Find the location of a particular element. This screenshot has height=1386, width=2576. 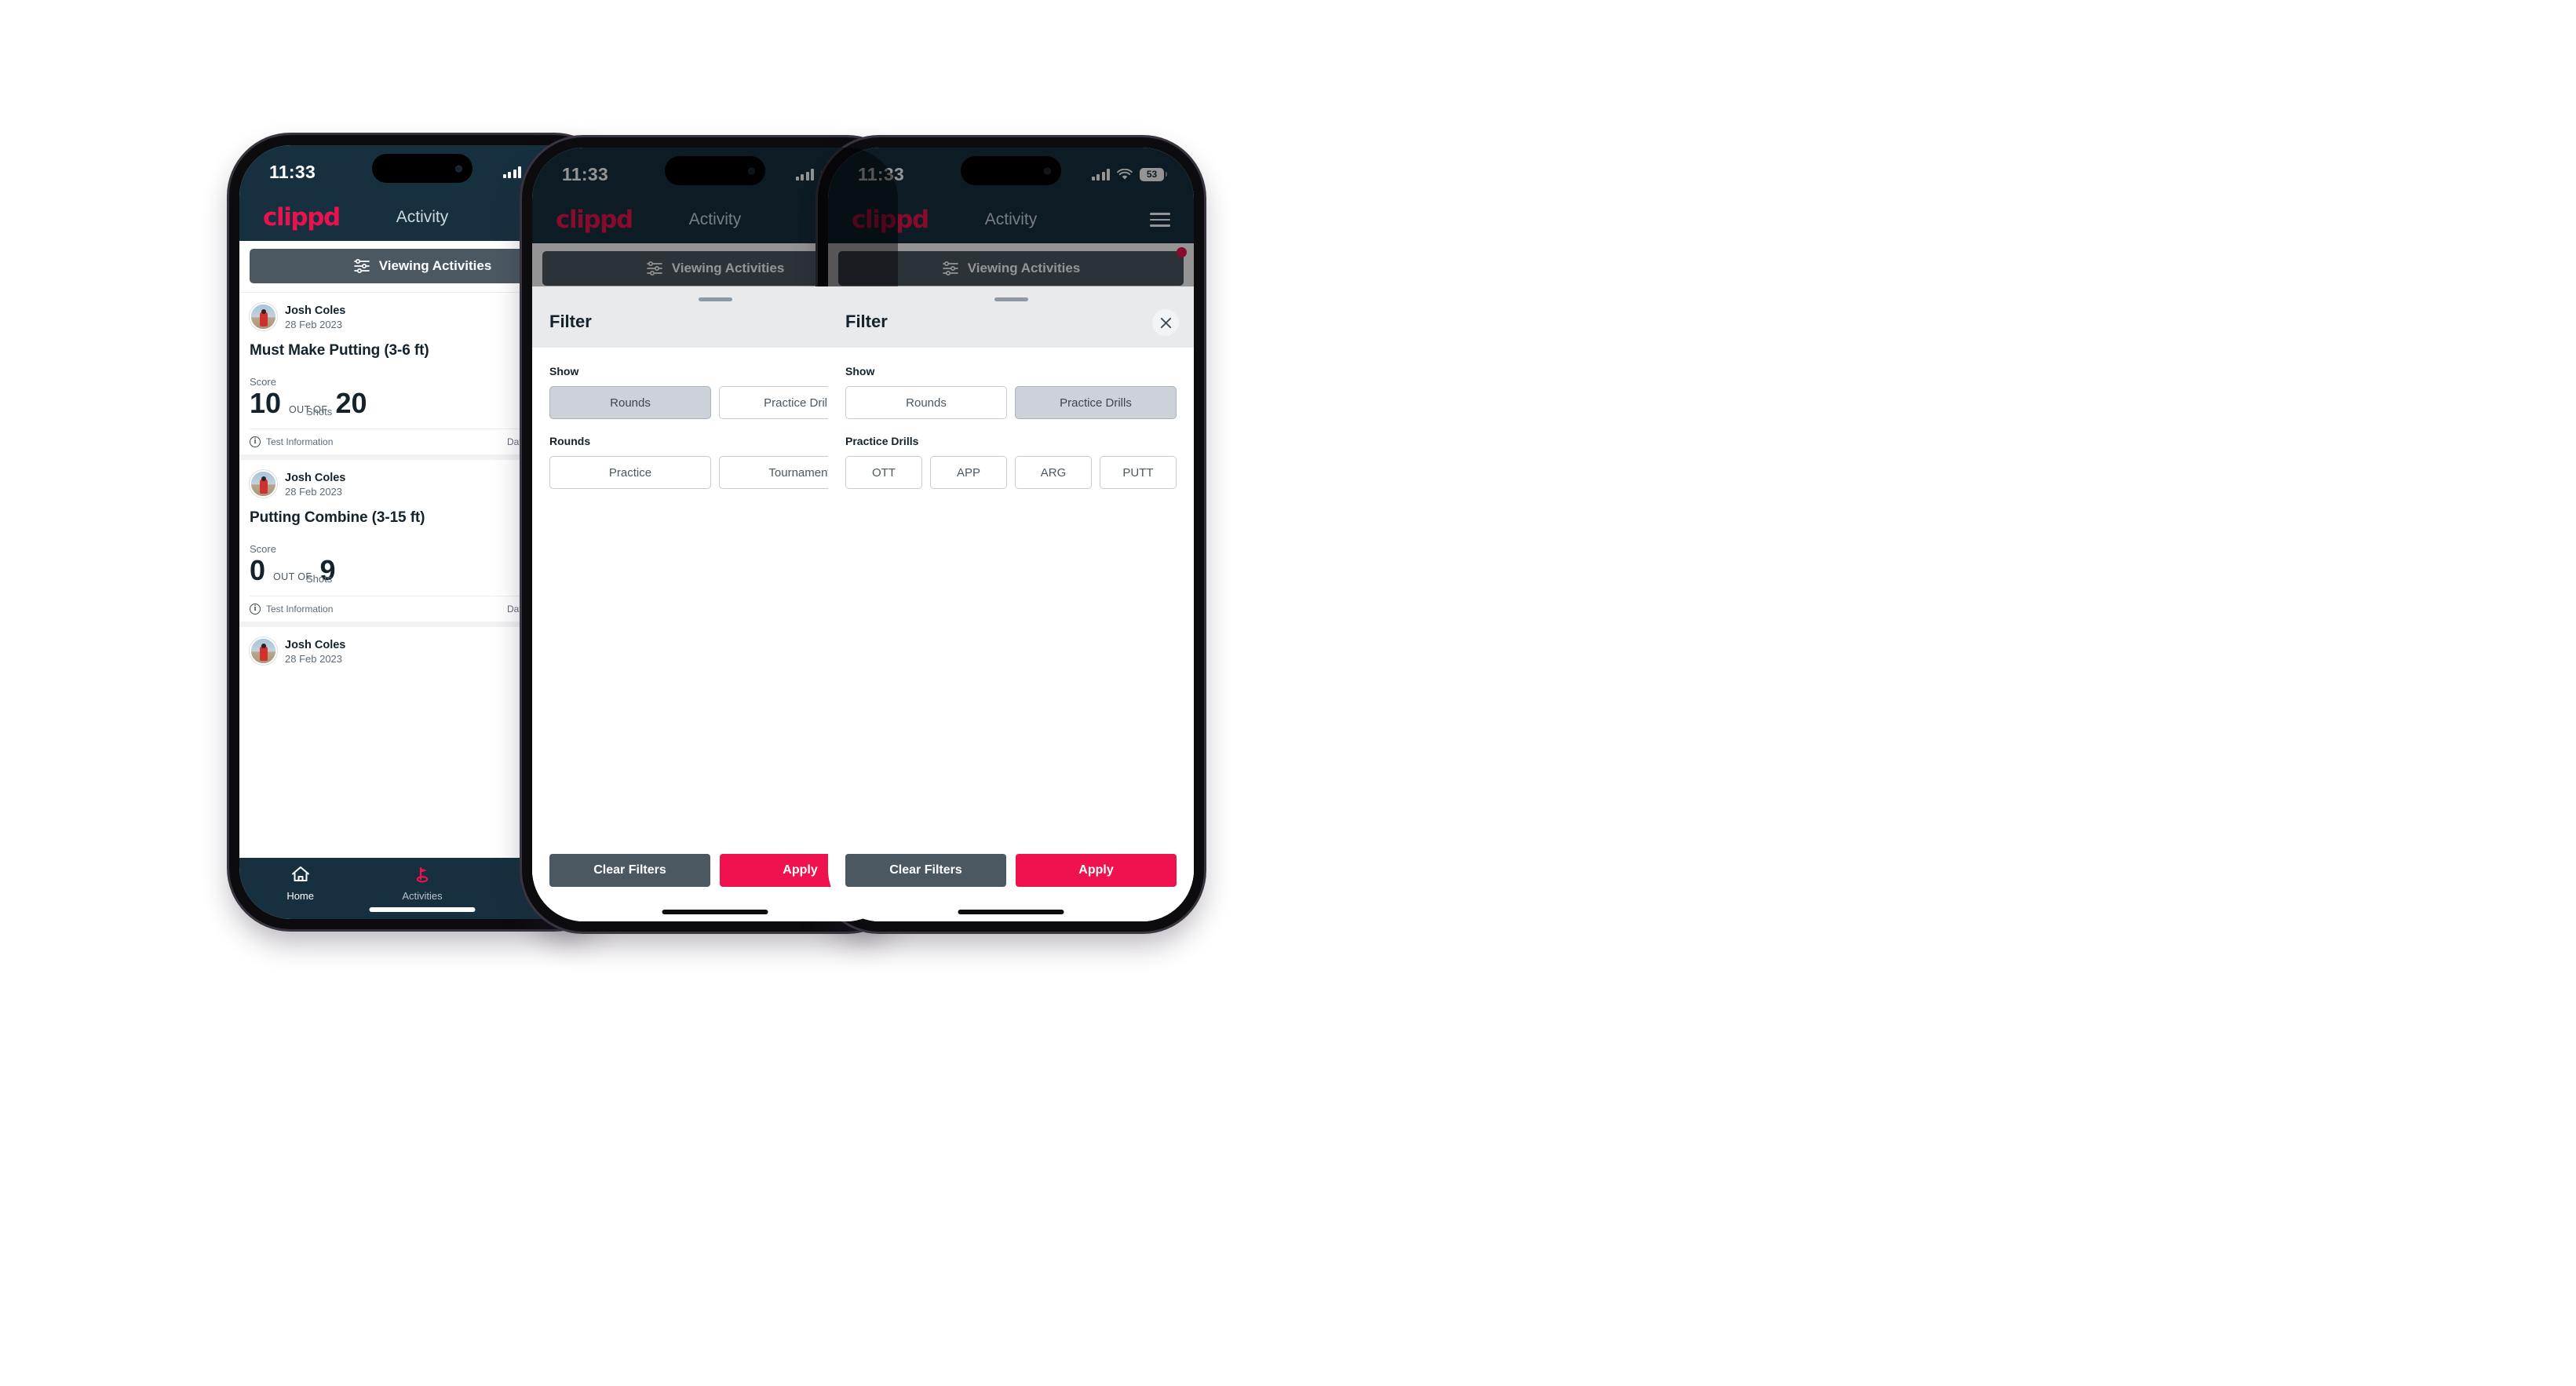

show-options-group: Rounds Practice Drills is located at coordinates (1011, 402).